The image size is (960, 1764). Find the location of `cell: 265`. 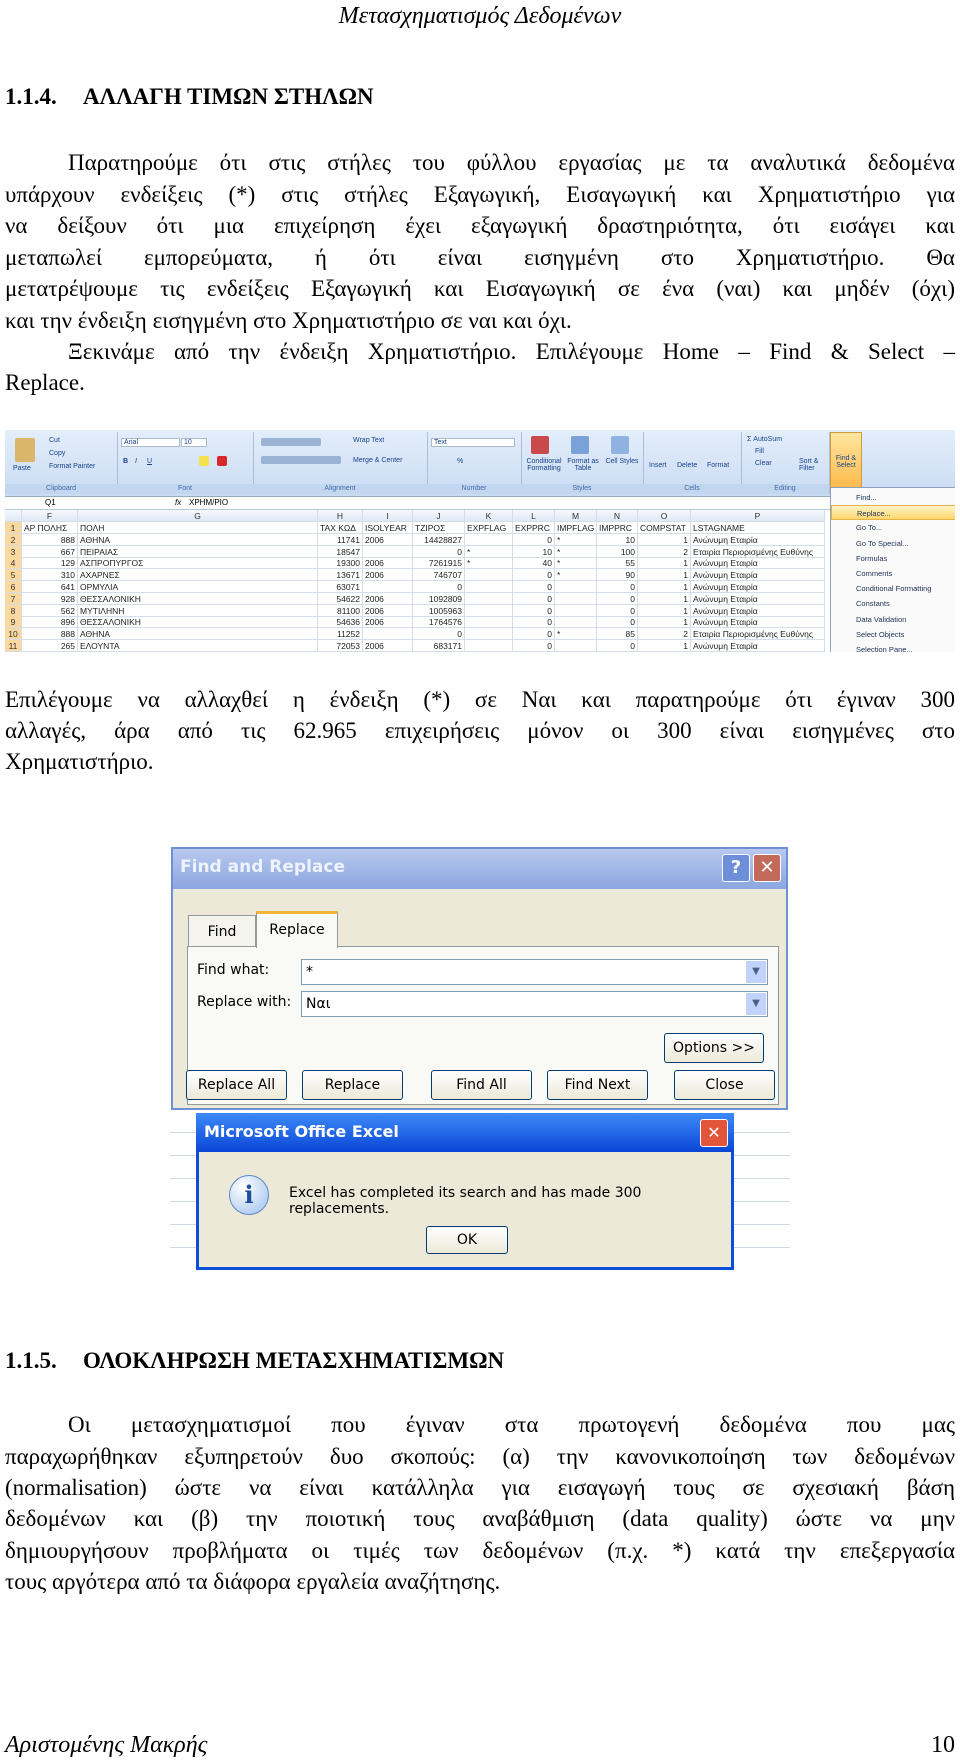

cell: 265 is located at coordinates (50, 646).